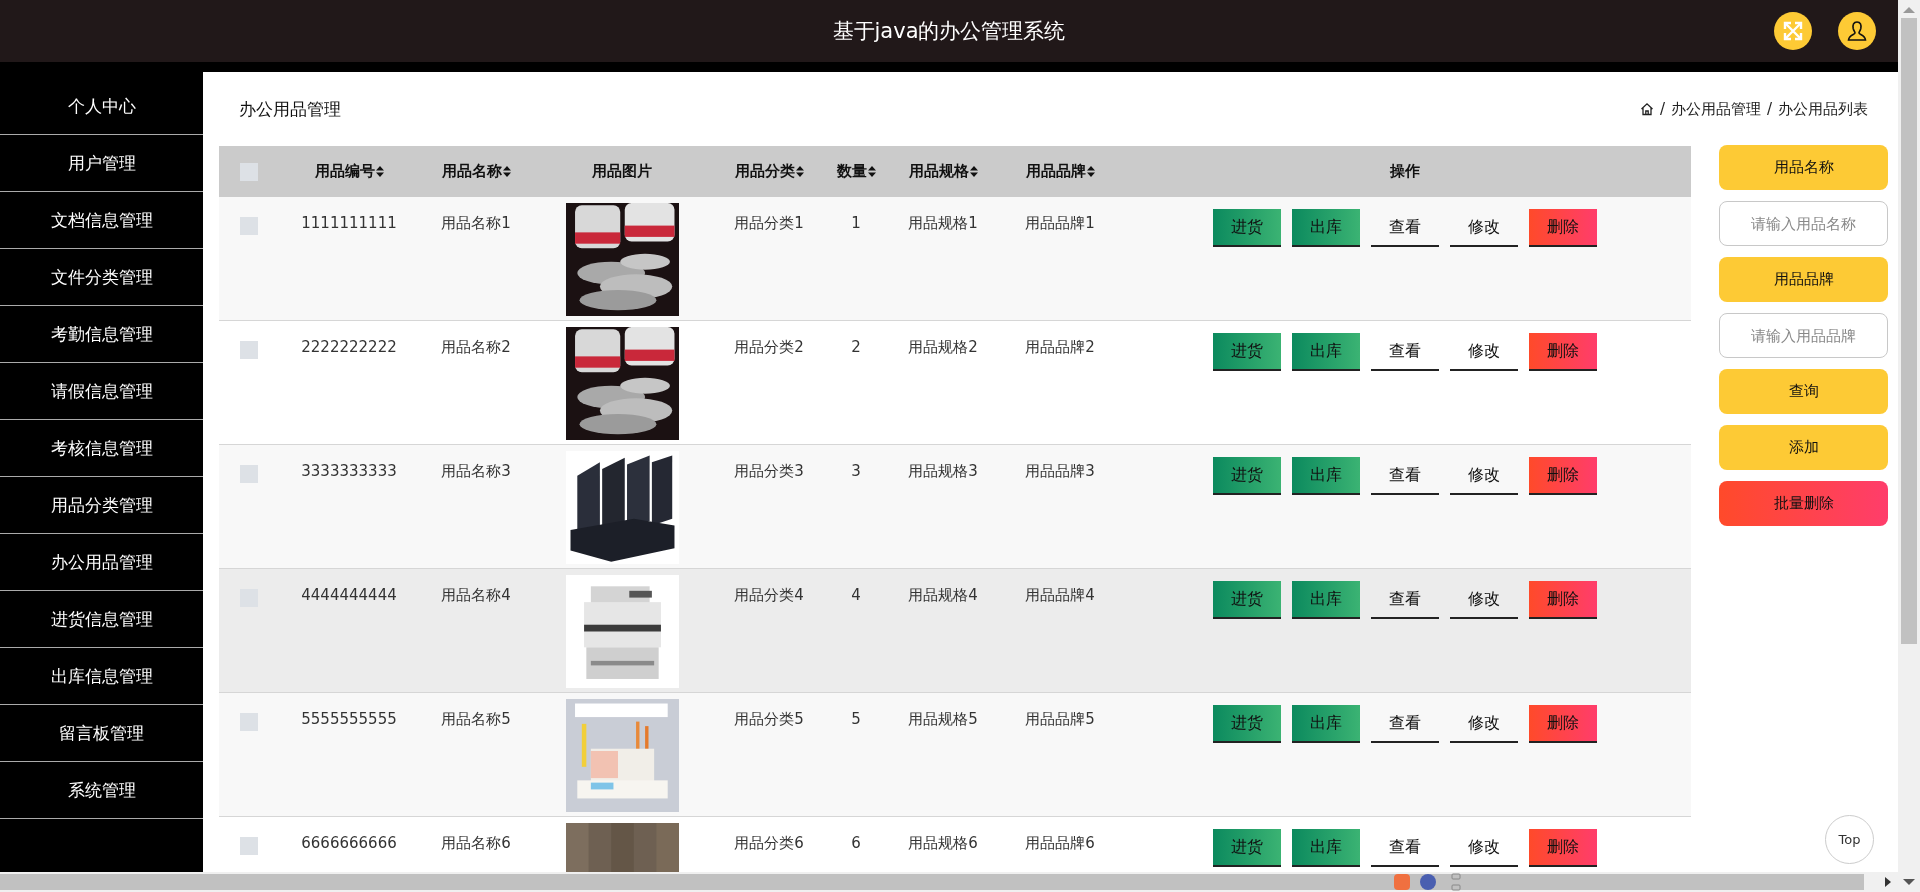  Describe the element at coordinates (851, 171) in the screenshot. I see `column-header: 数量` at that location.